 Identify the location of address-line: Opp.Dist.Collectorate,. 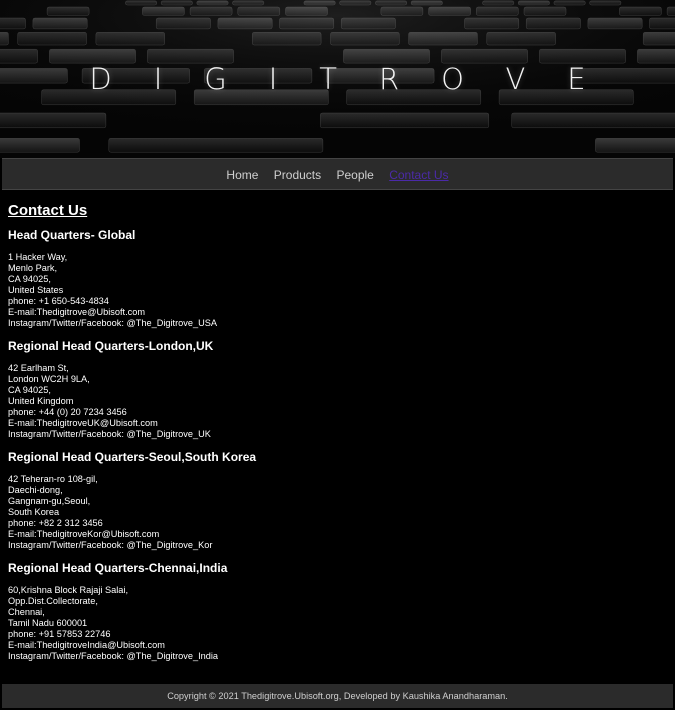
(53, 601).